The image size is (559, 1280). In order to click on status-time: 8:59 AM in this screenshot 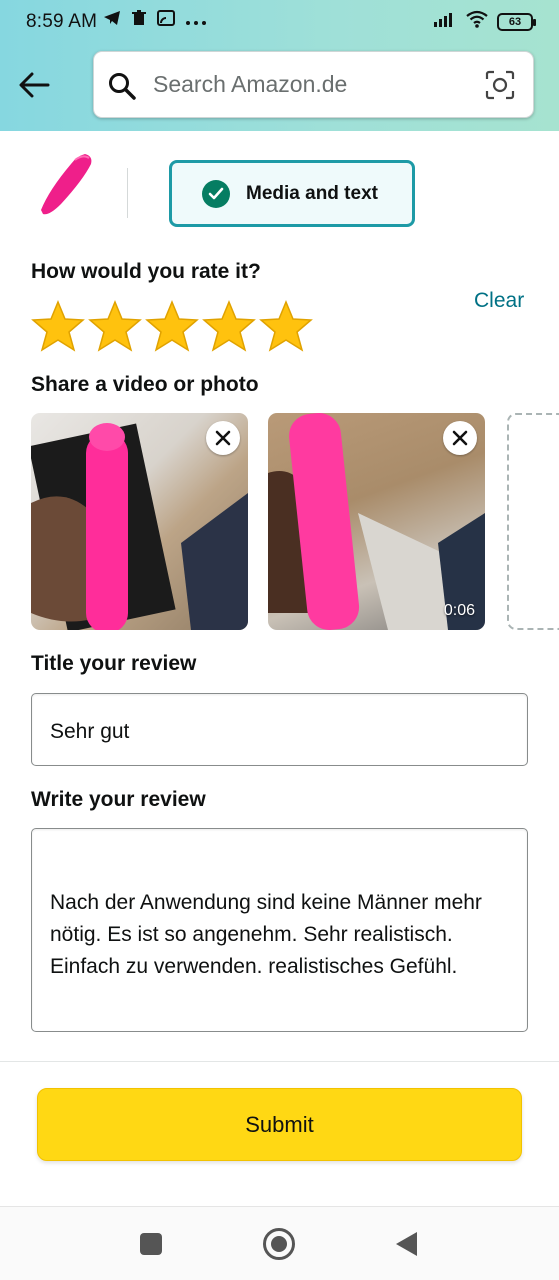, I will do `click(62, 21)`.